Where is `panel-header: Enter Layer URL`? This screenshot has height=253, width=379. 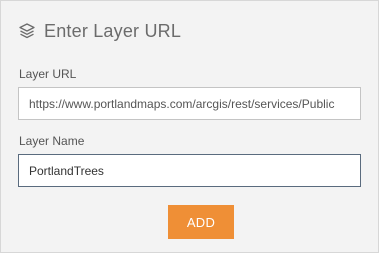 panel-header: Enter Layer URL is located at coordinates (99, 31).